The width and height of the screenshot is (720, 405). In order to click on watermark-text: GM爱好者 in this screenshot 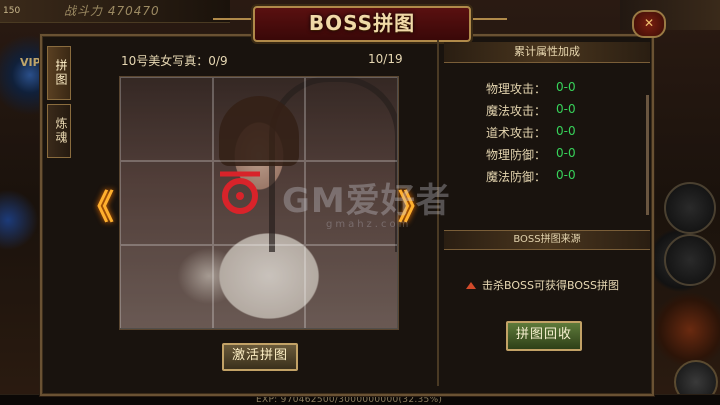, I will do `click(366, 201)`.